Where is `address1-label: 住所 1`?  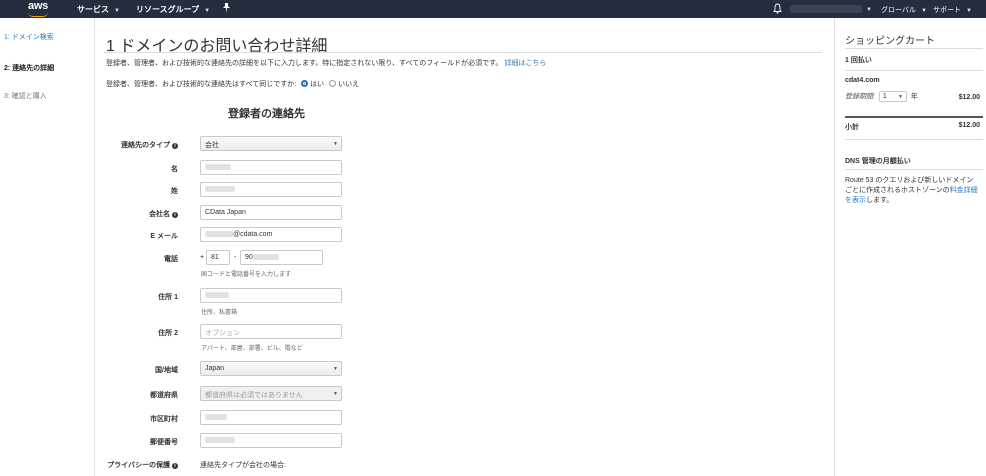
address1-label: 住所 1 is located at coordinates (168, 297).